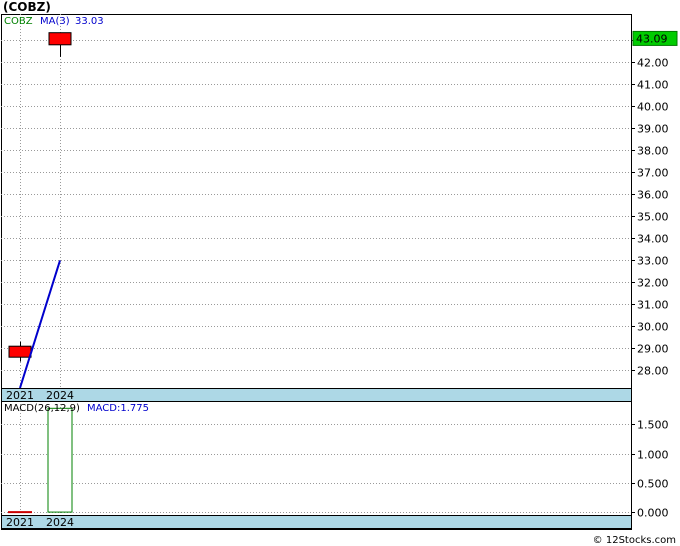  Describe the element at coordinates (653, 349) in the screenshot. I see `price-tick-label: 29.00` at that location.